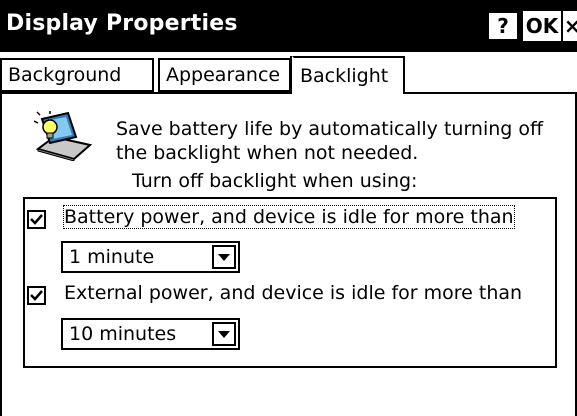 The width and height of the screenshot is (577, 416). What do you see at coordinates (275, 181) in the screenshot?
I see `turn-off-subheading: Turn off backlight when using:` at bounding box center [275, 181].